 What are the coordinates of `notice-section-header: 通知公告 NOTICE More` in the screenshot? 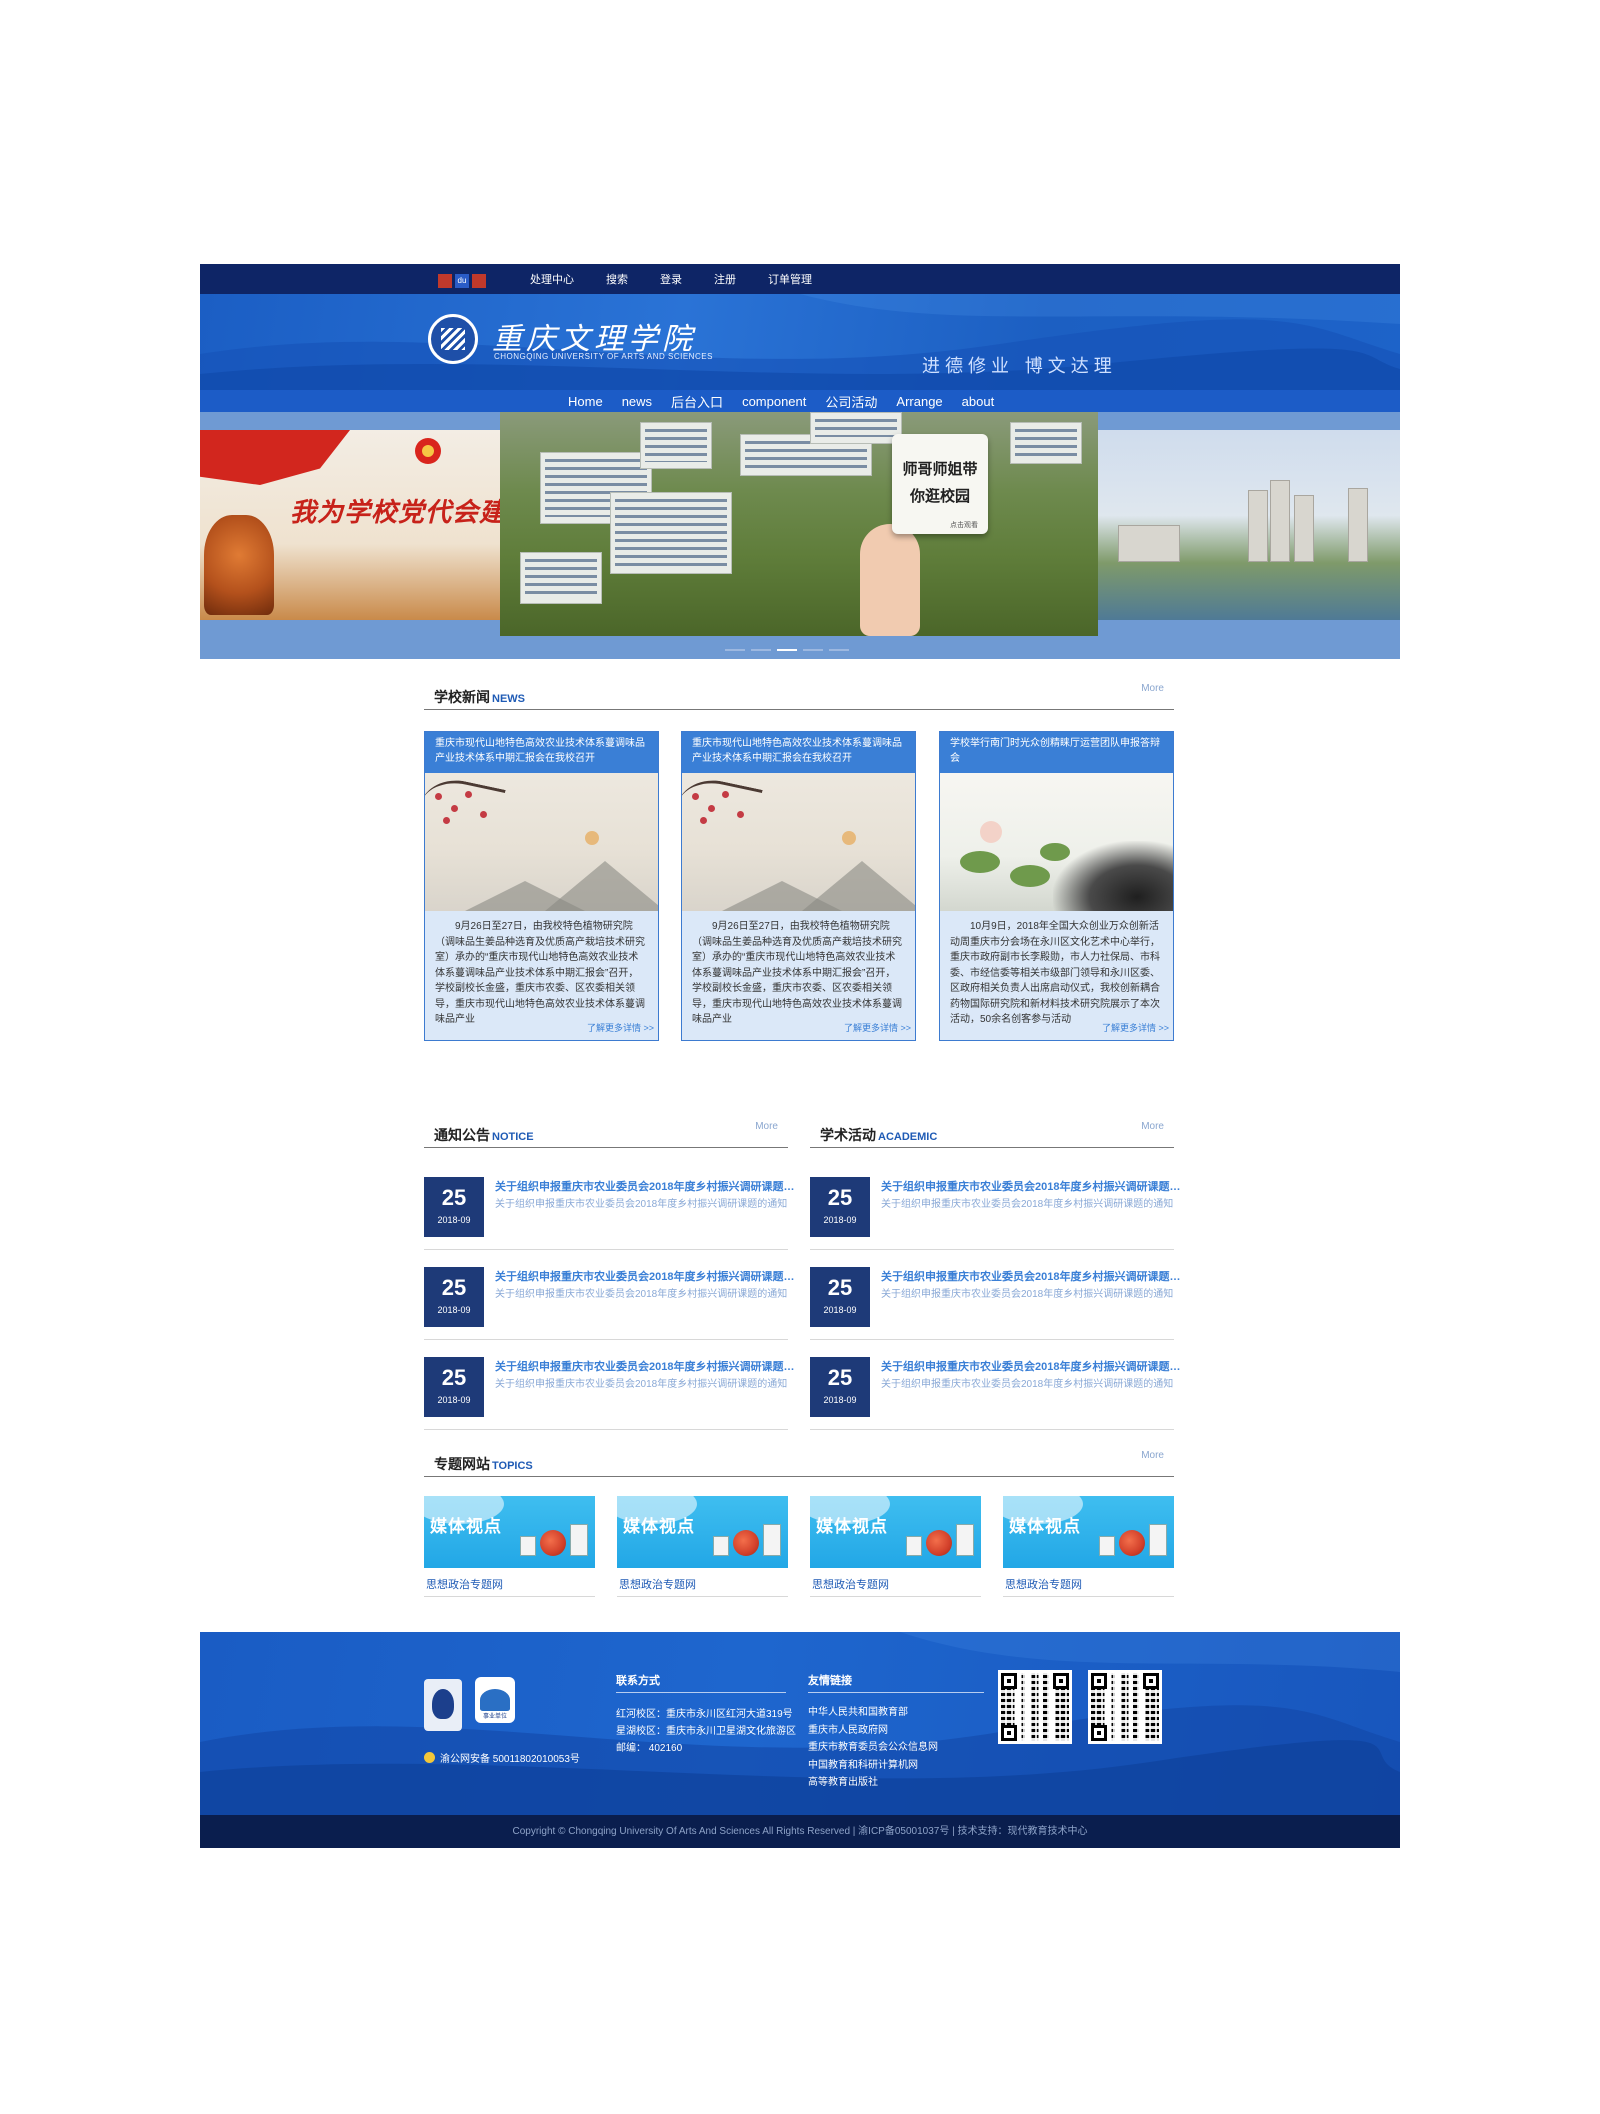 It's located at (606, 1134).